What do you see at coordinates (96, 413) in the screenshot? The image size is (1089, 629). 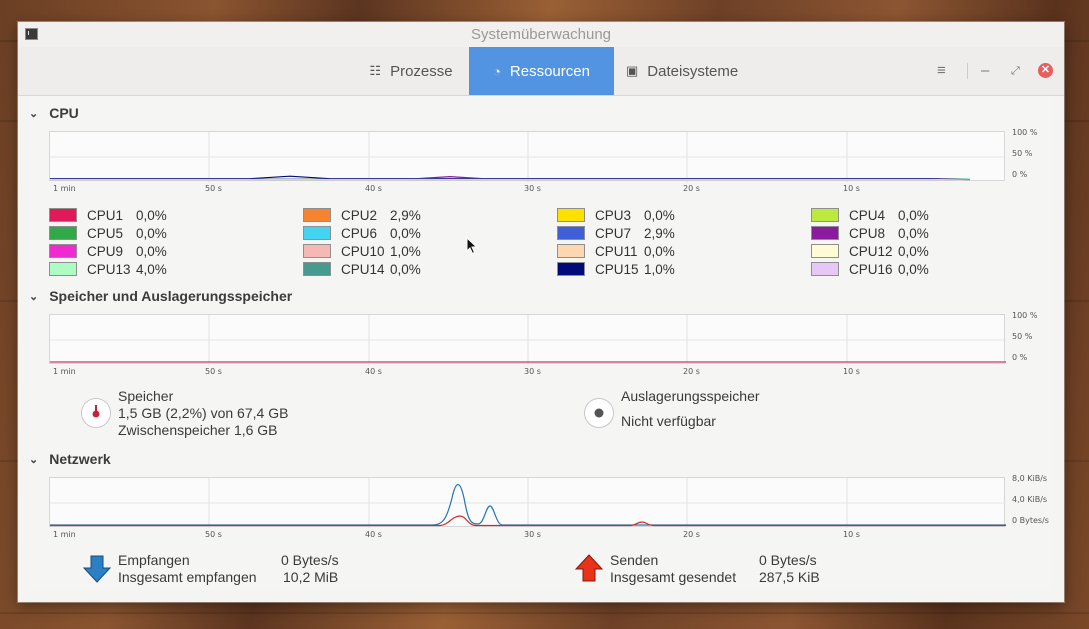 I see `memory-pie-icon` at bounding box center [96, 413].